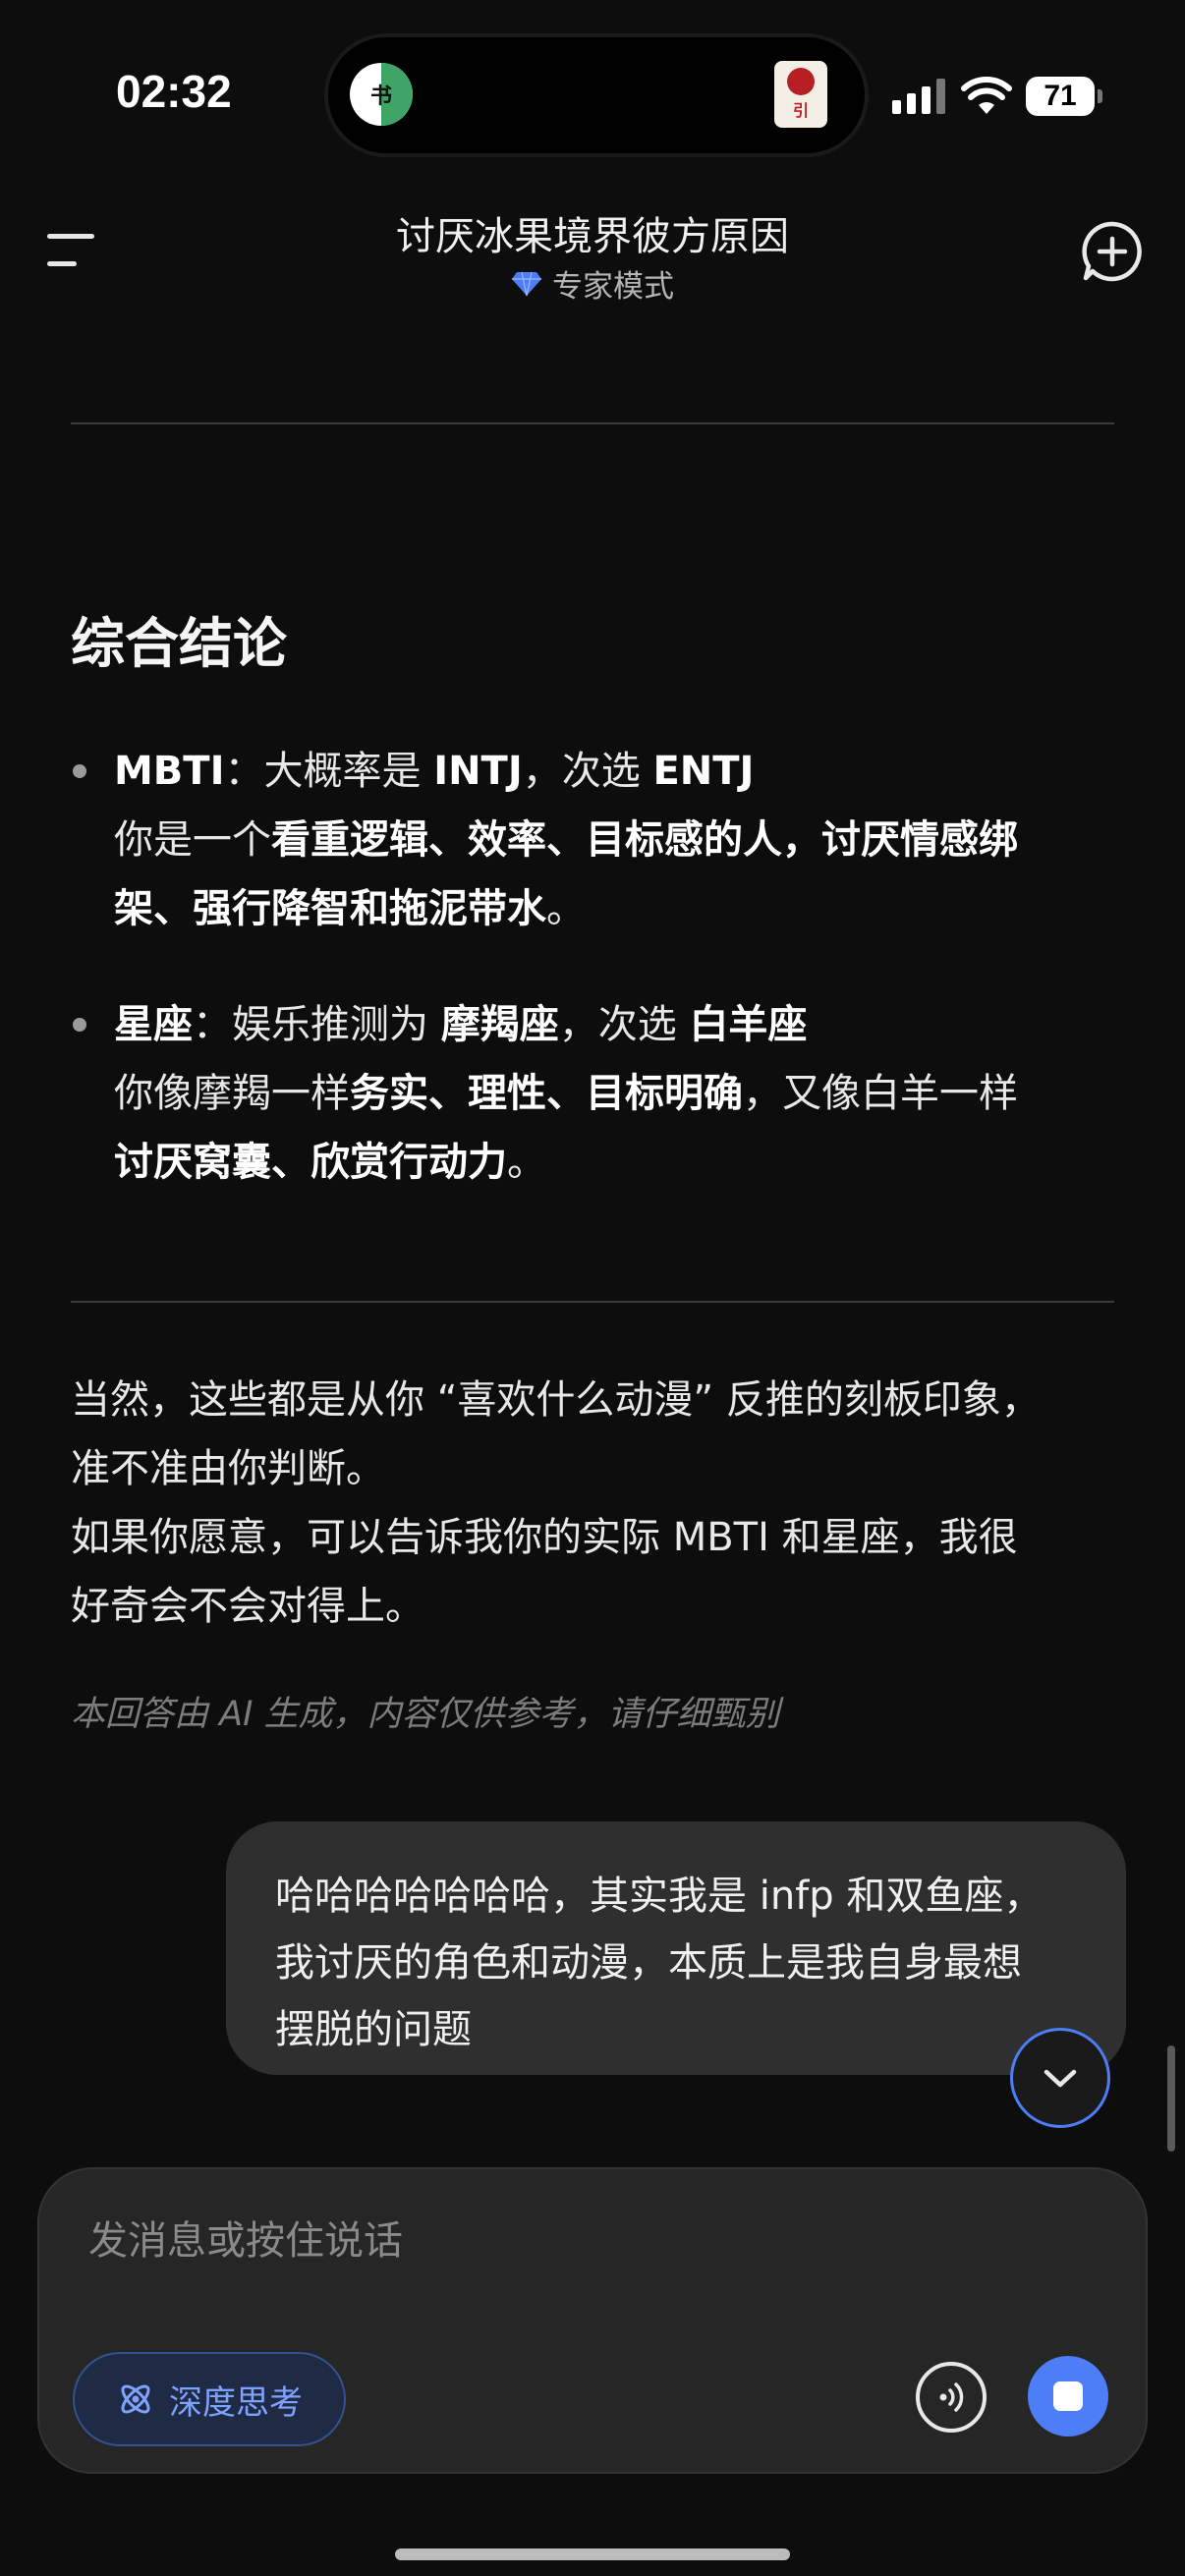 The width and height of the screenshot is (1185, 2576). I want to click on deep-think-toggle: 深度思考, so click(210, 2399).